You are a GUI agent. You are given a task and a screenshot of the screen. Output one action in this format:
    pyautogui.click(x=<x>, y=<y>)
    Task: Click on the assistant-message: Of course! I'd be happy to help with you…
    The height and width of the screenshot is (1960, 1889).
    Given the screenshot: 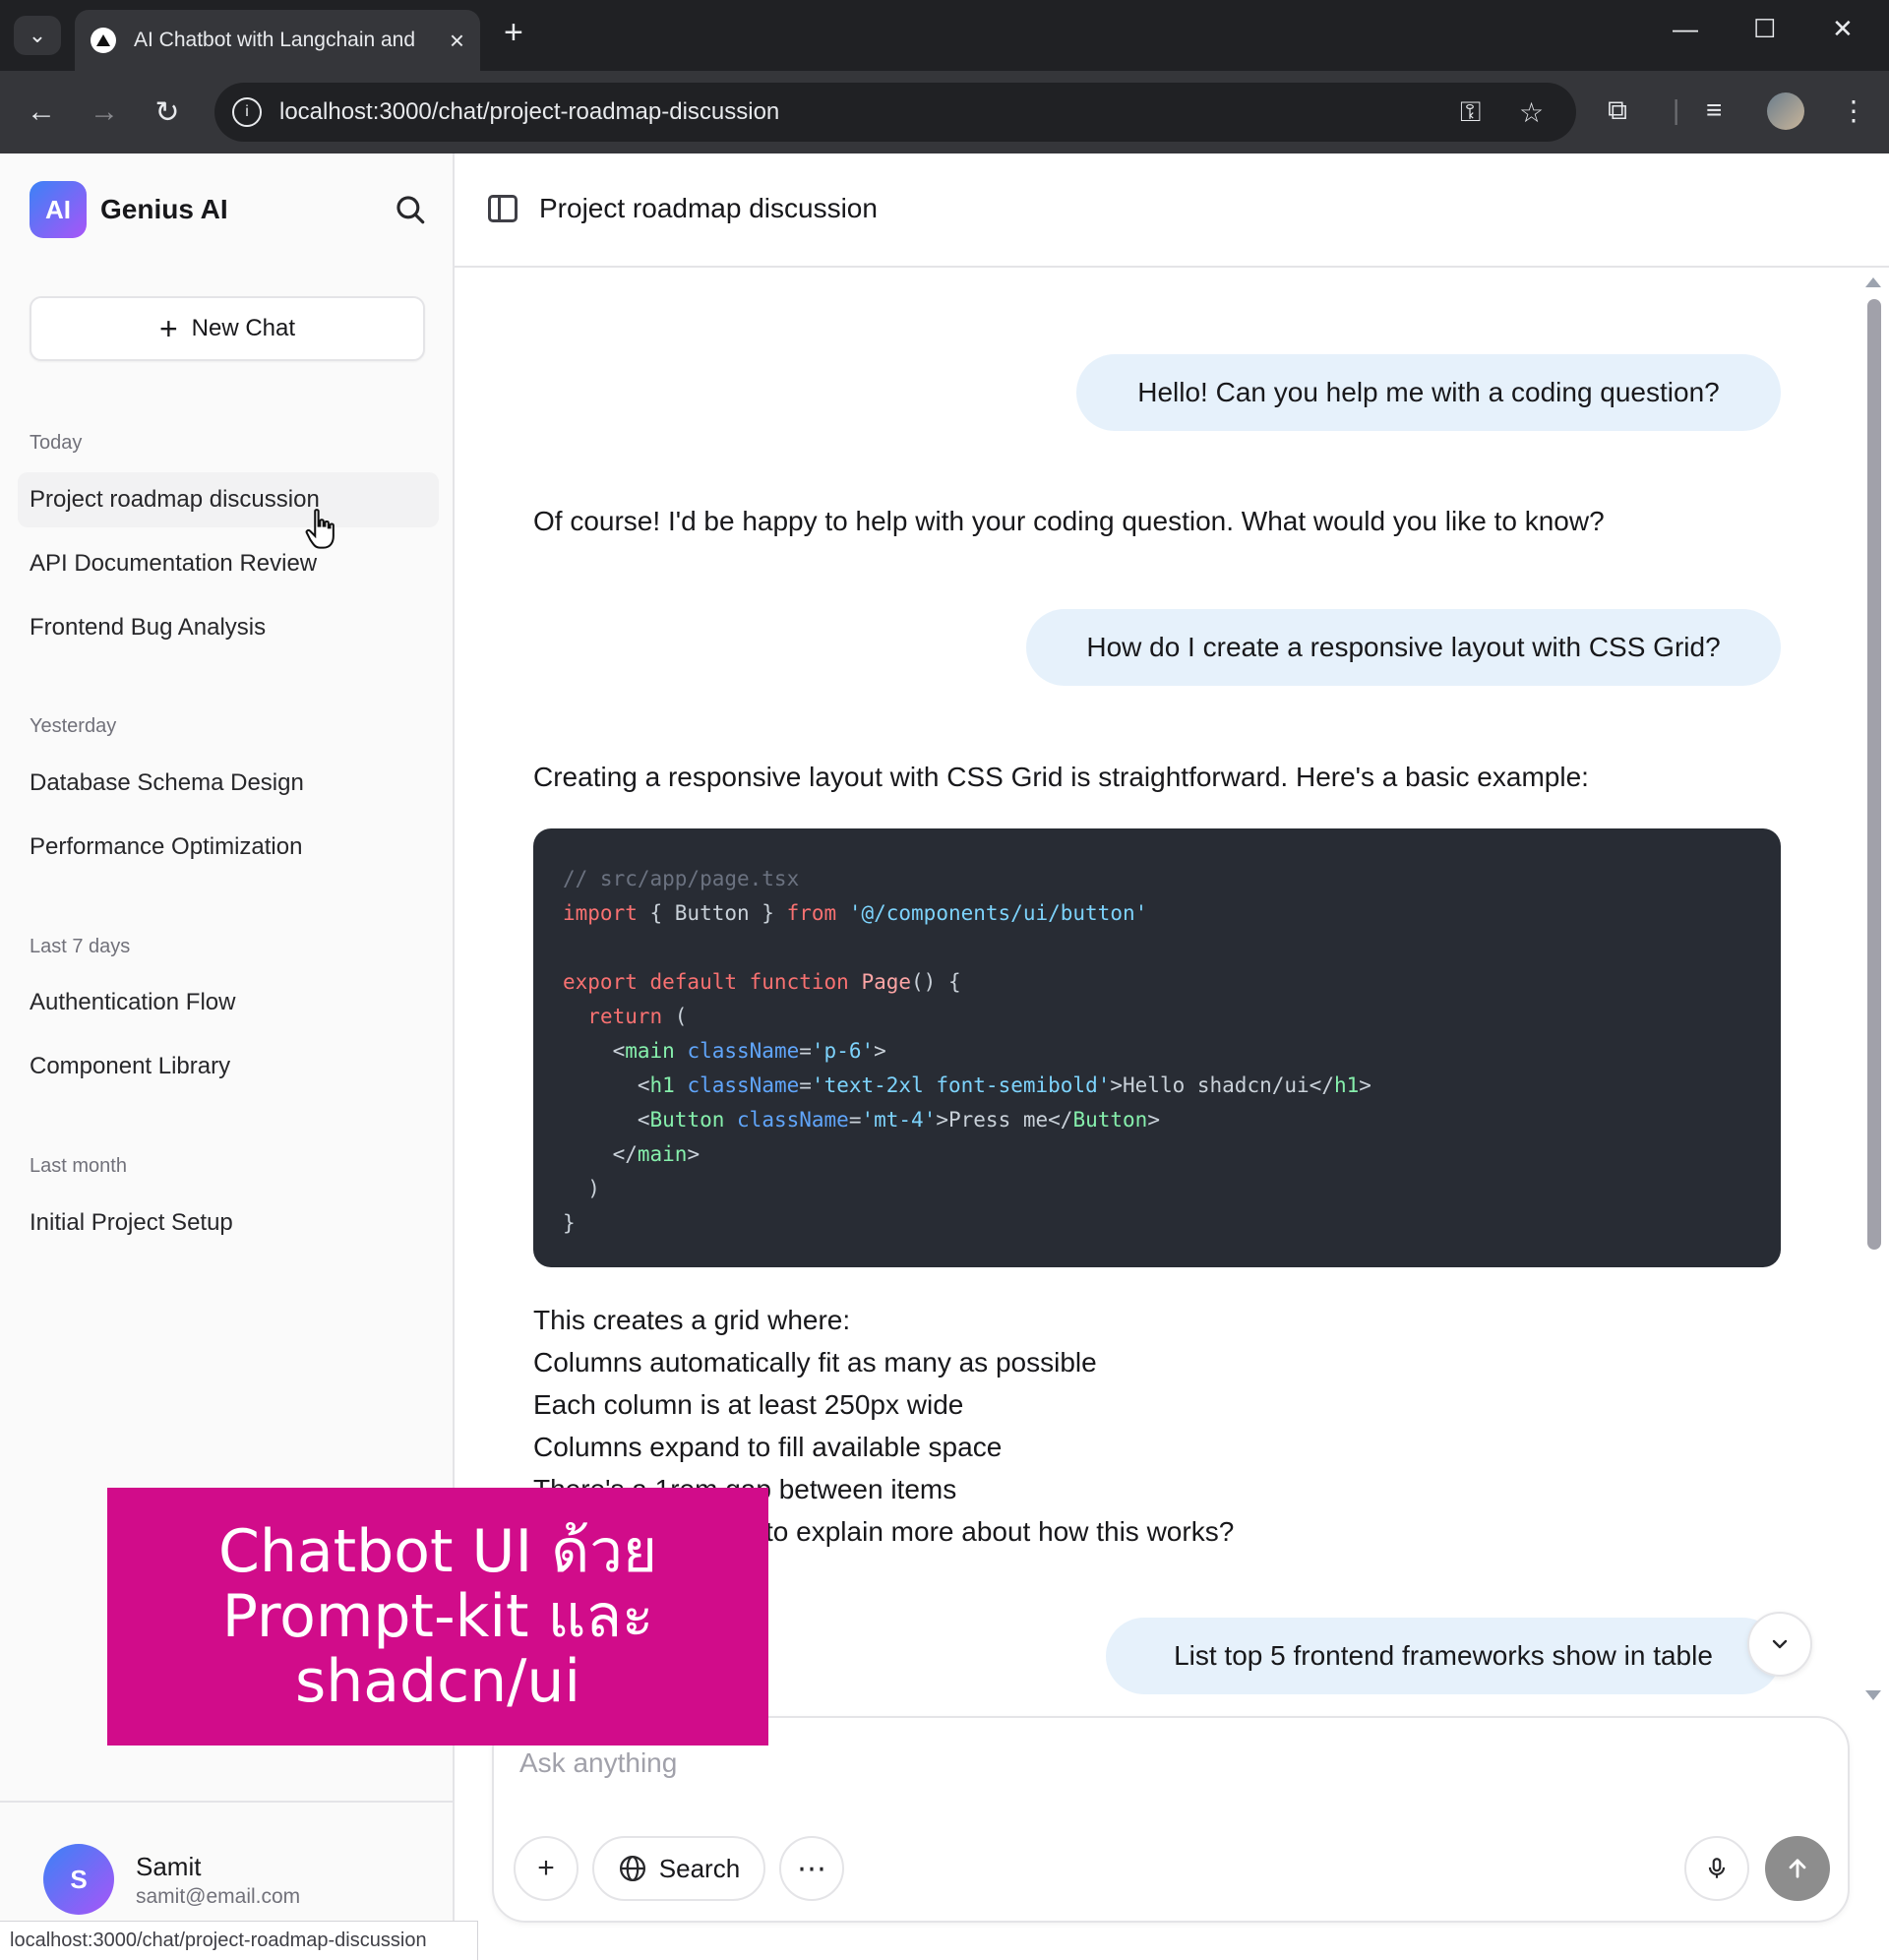 What is the action you would take?
    pyautogui.click(x=1069, y=521)
    